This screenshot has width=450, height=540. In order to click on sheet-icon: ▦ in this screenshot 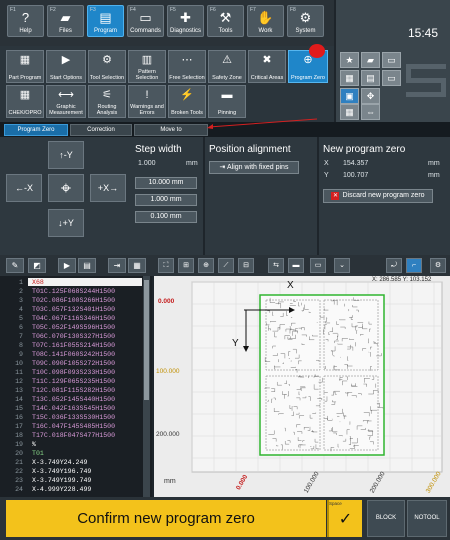, I will do `click(137, 265)`.